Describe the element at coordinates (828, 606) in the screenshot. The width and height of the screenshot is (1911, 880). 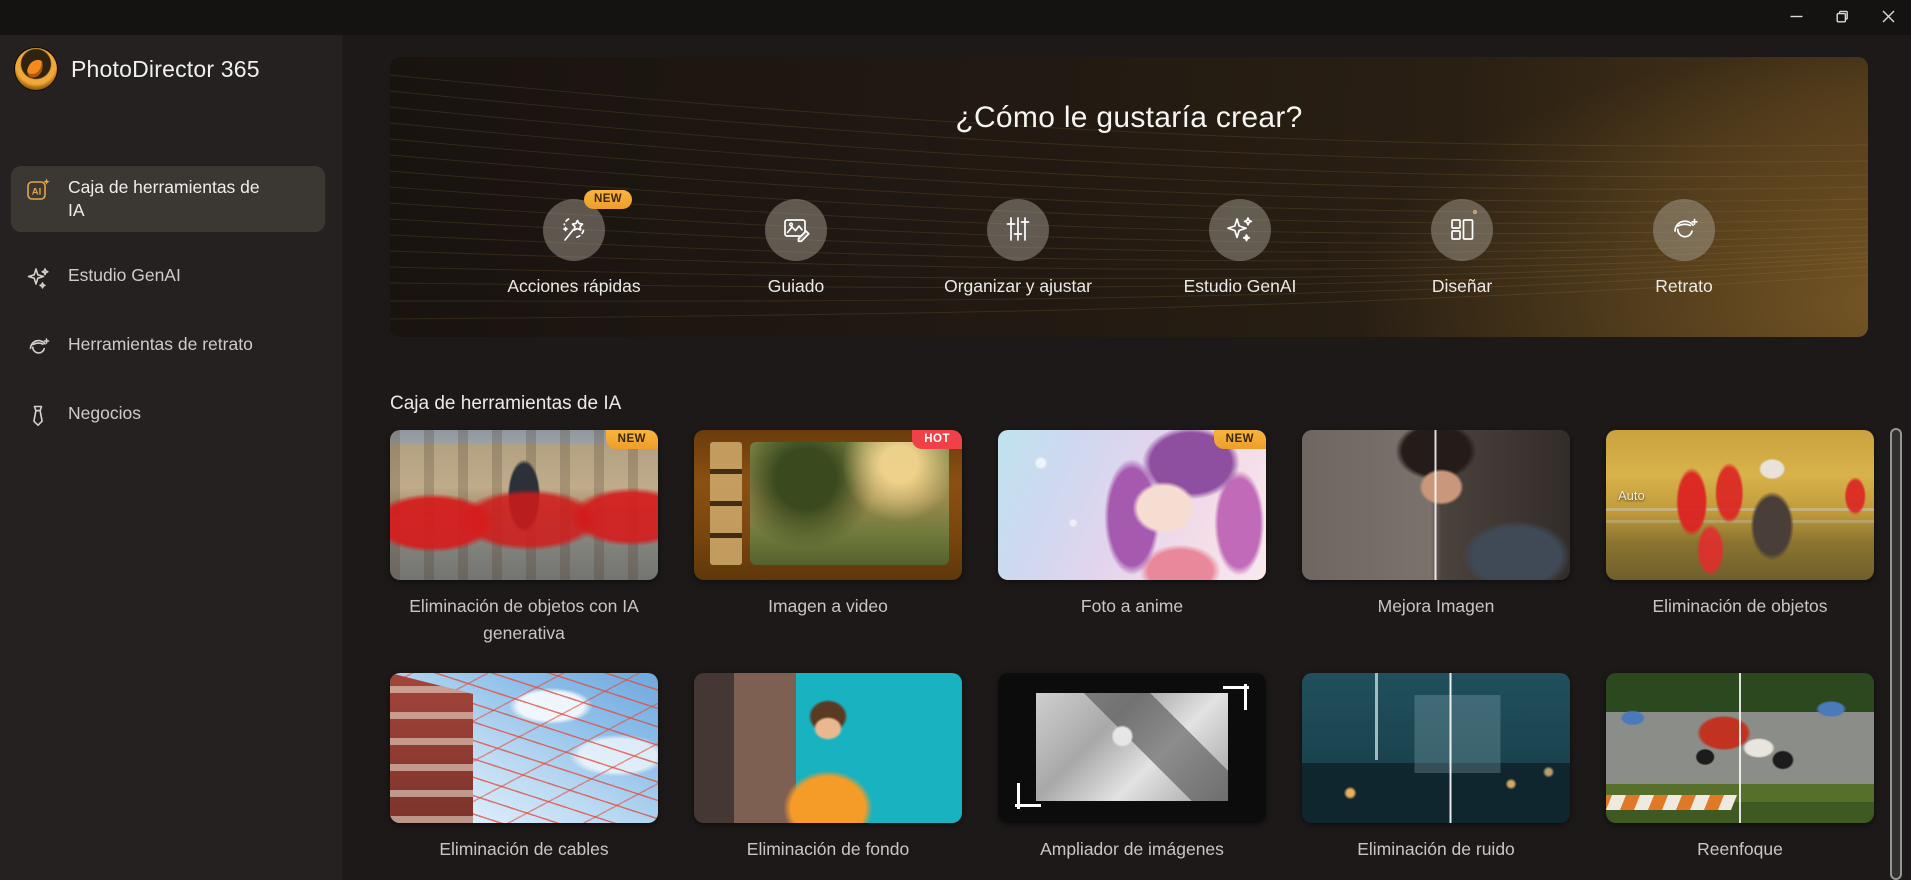
I see `card-label: Imagen a video` at that location.